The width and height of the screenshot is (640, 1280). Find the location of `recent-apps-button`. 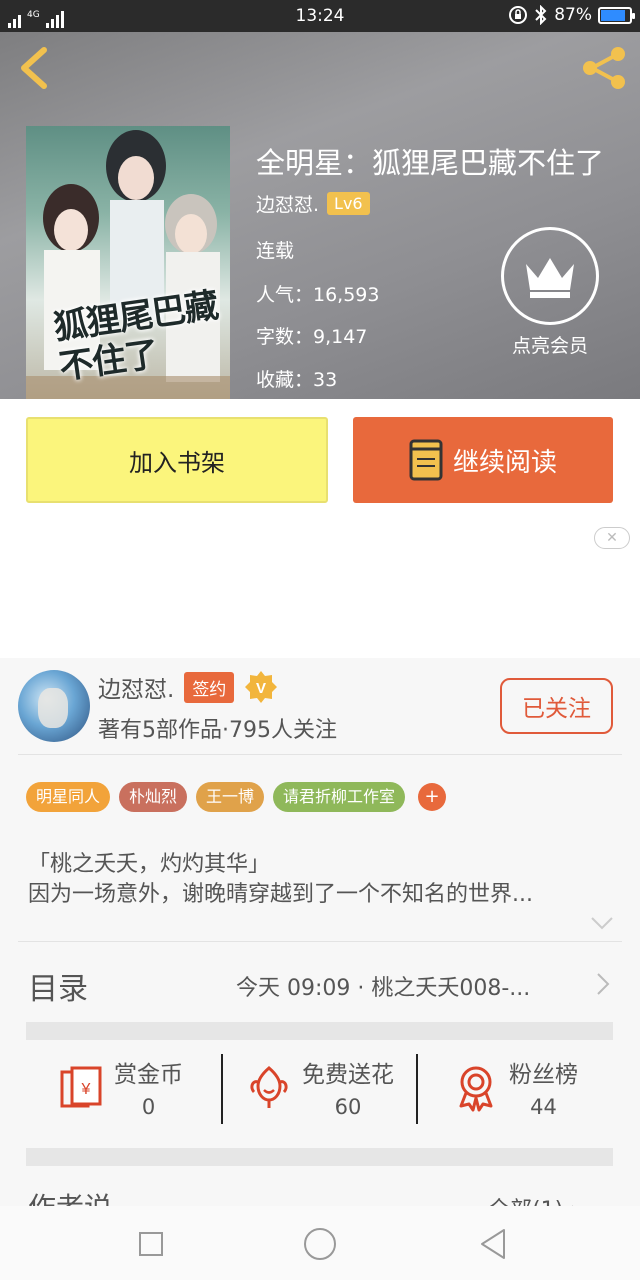

recent-apps-button is located at coordinates (151, 1244).